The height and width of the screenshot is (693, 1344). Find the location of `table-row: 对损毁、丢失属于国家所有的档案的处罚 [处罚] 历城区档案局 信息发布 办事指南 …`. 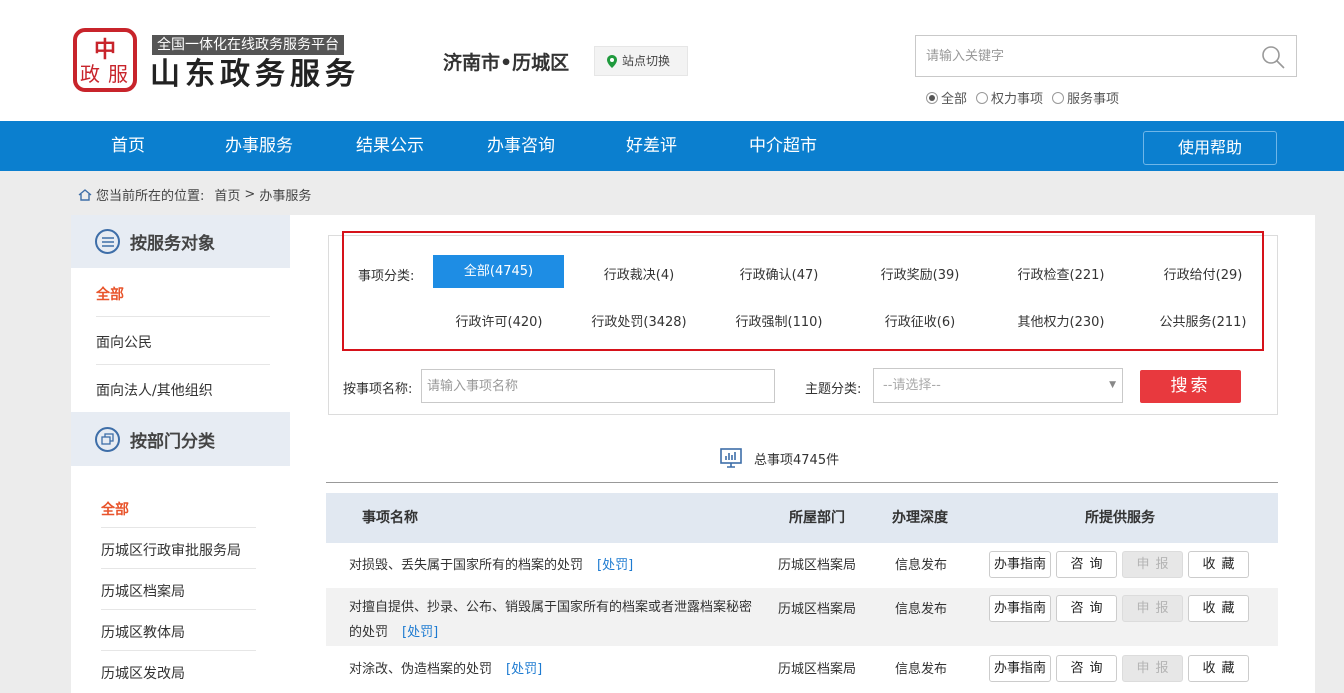

table-row: 对损毁、丢失属于国家所有的档案的处罚 [处罚] 历城区档案局 信息发布 办事指南 … is located at coordinates (802, 565).